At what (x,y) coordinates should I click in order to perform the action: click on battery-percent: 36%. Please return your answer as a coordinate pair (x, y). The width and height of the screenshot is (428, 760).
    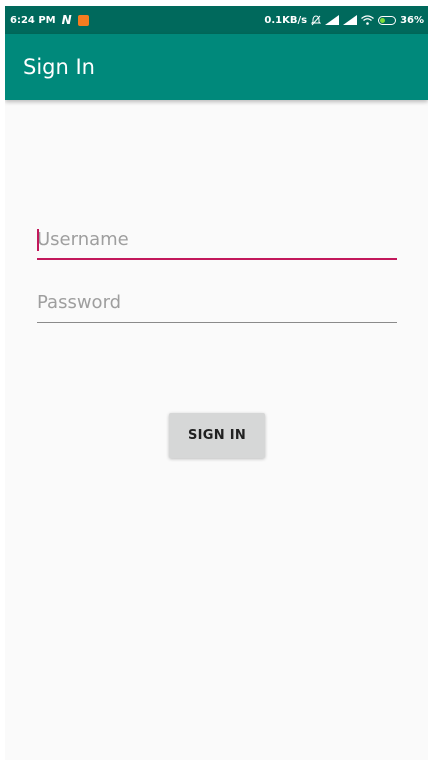
    Looking at the image, I should click on (412, 20).